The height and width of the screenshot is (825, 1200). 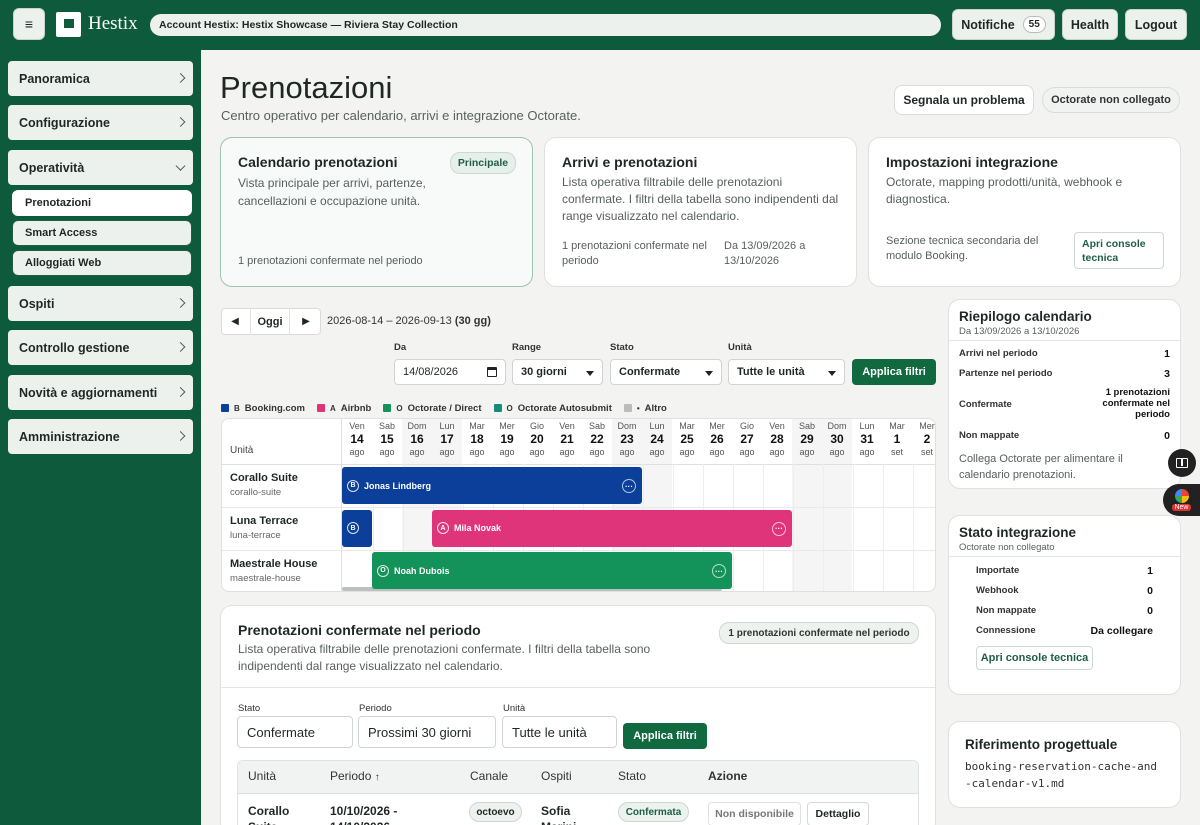 I want to click on list-filter-unita: Tutte le unità, so click(x=559, y=732).